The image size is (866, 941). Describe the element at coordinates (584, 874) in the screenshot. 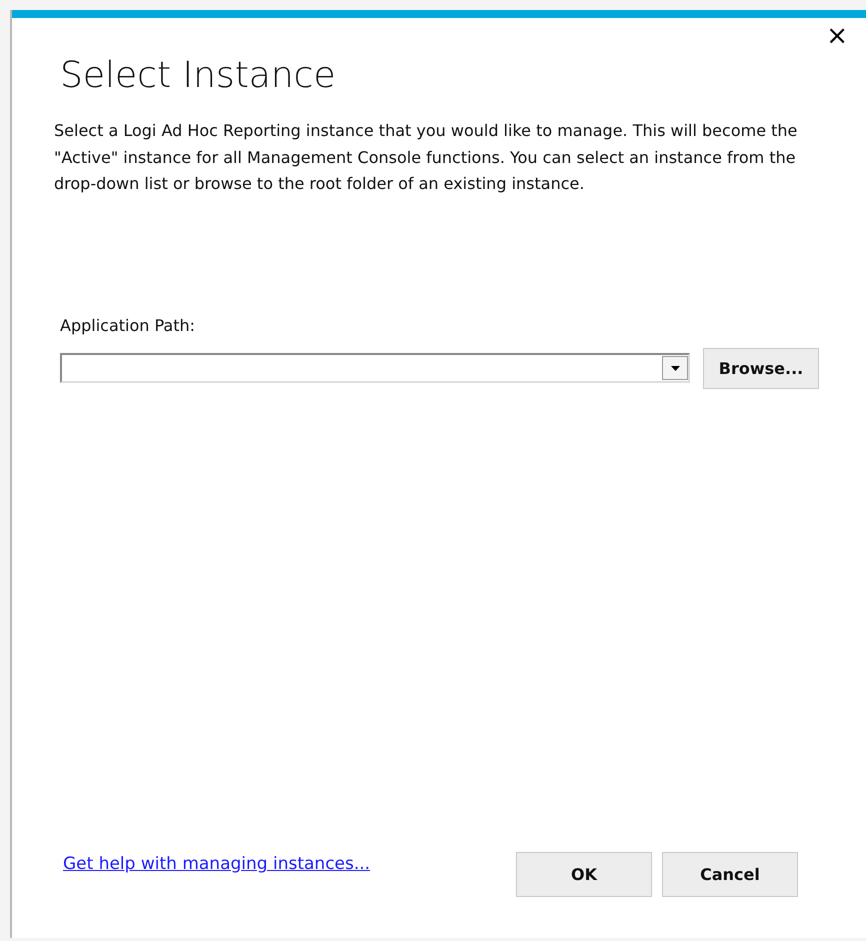

I see `ok-button: OK` at that location.